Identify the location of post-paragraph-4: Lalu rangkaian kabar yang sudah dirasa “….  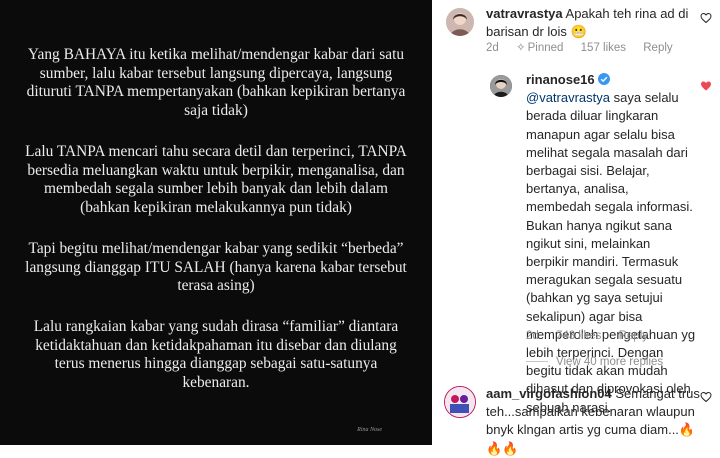
(216, 354).